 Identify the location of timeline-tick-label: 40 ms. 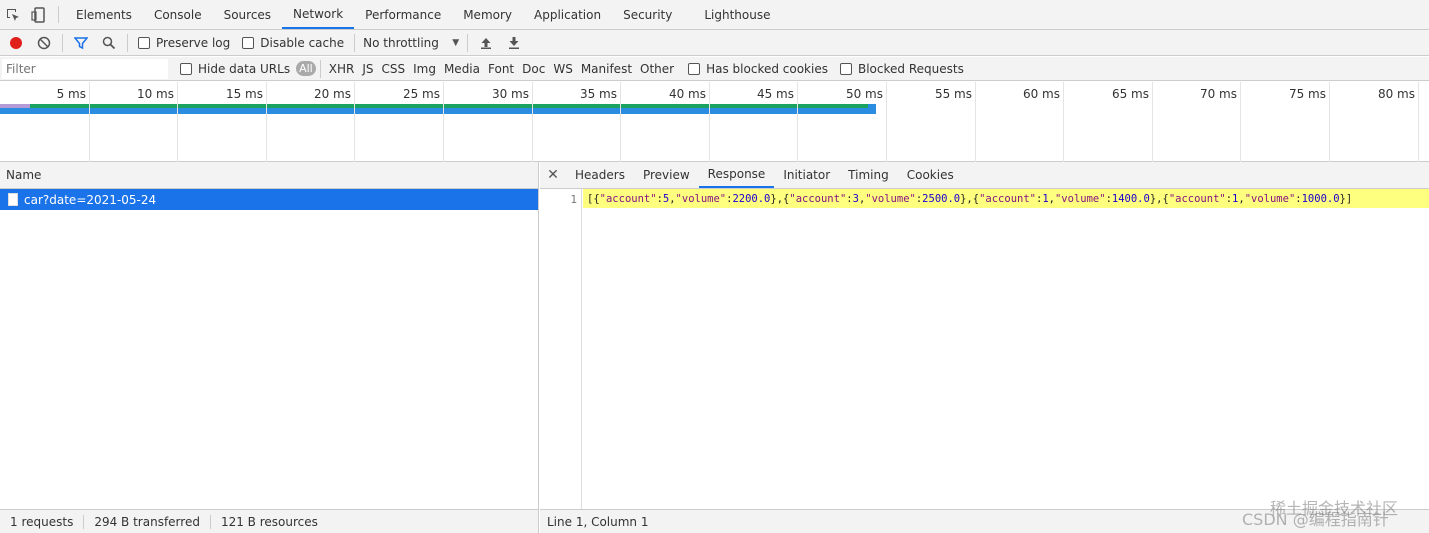
(687, 94).